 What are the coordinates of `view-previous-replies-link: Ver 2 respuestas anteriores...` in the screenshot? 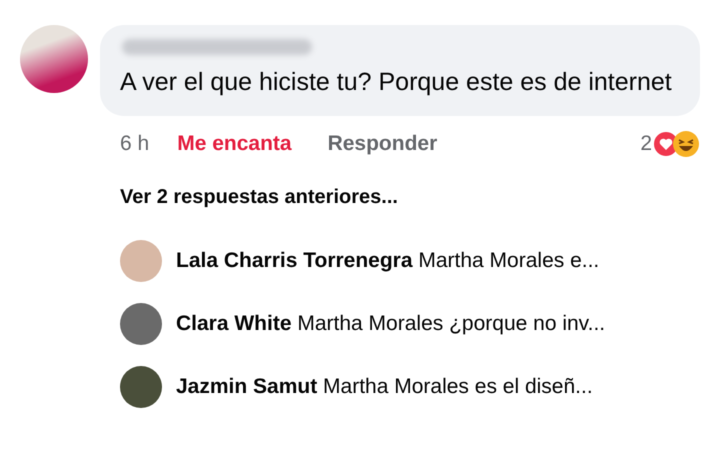 It's located at (407, 197).